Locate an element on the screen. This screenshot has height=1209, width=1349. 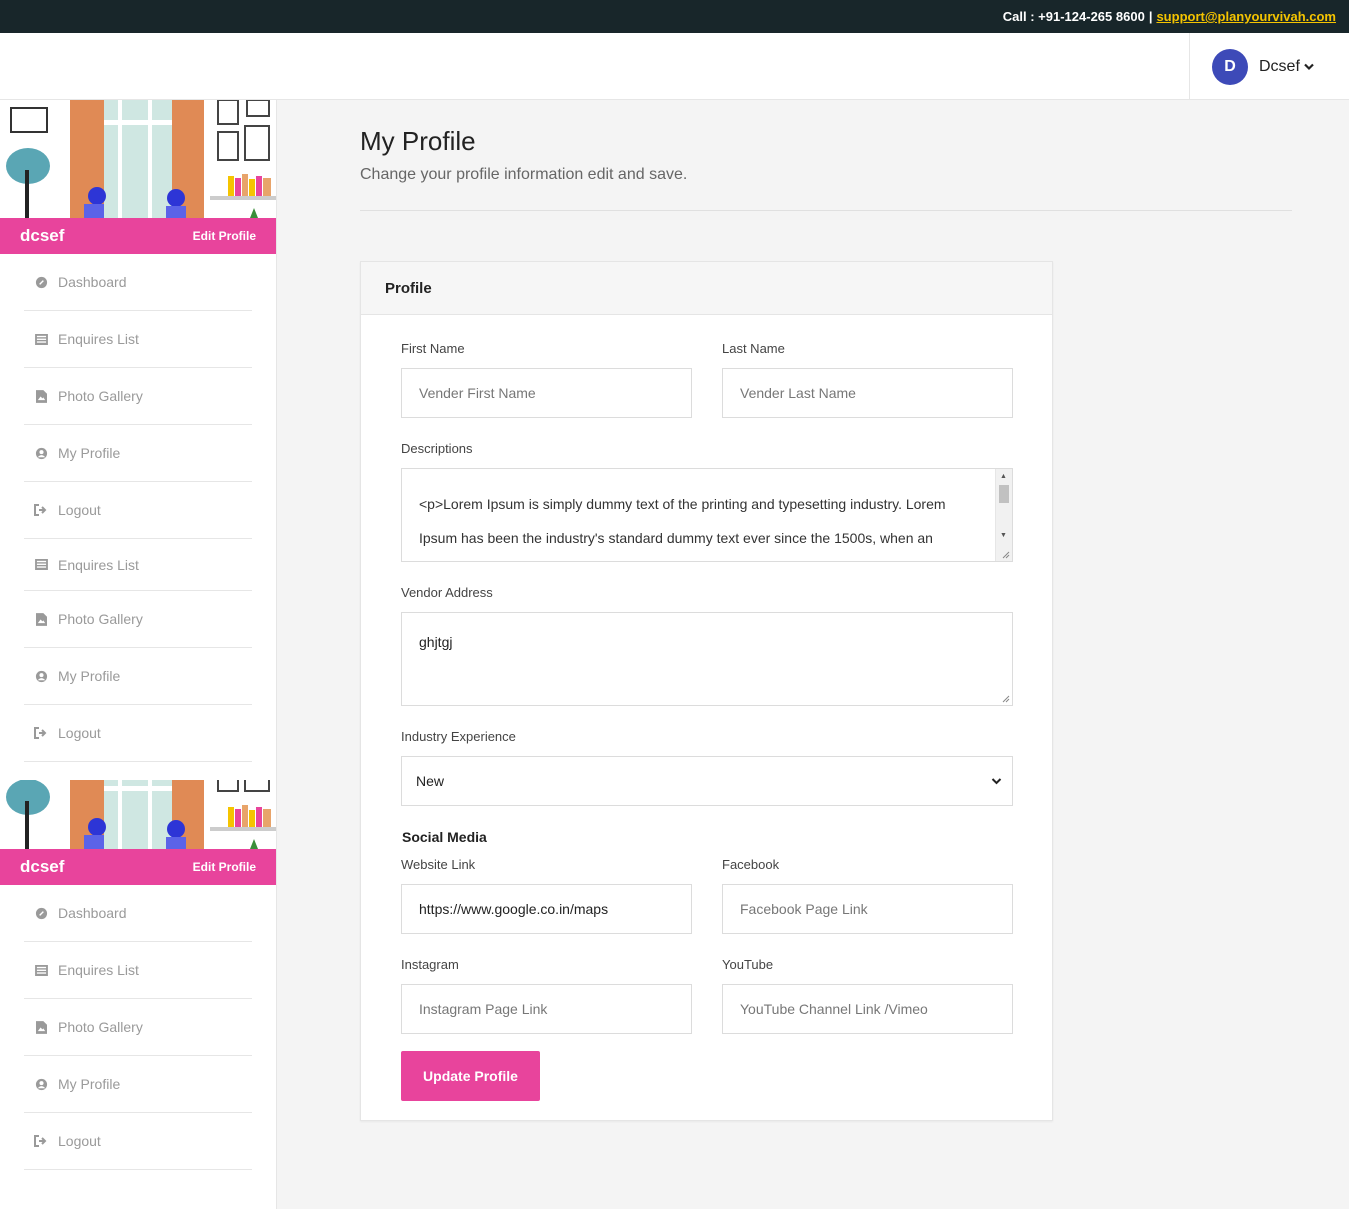
first-name-label: First Name is located at coordinates (433, 348).